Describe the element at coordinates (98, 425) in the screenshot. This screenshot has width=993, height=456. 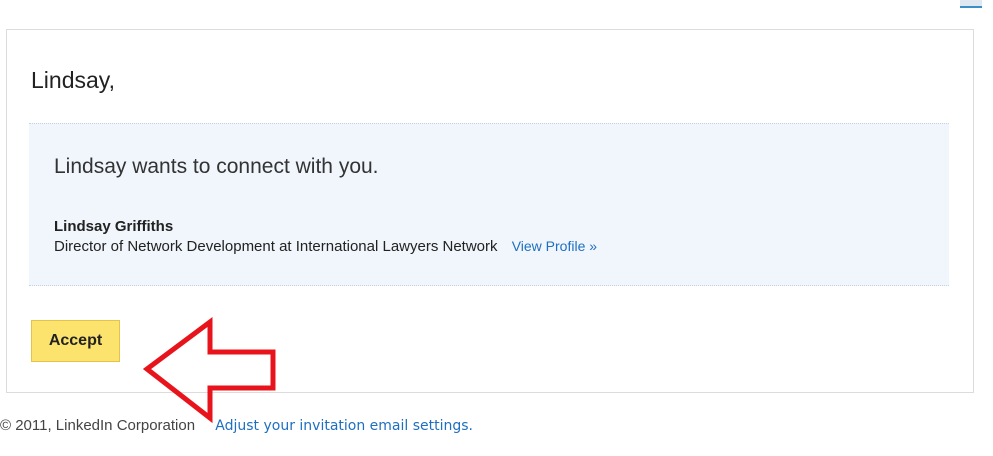
I see `copyright-text: © 2011, LinkedIn Corporation` at that location.